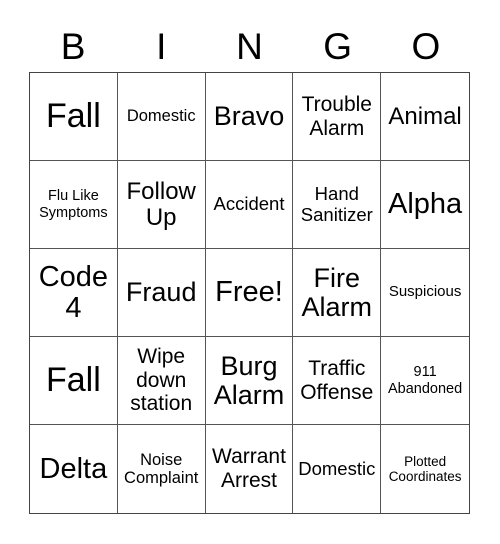 Image resolution: width=500 pixels, height=544 pixels. I want to click on header-letter-n: N, so click(249, 46).